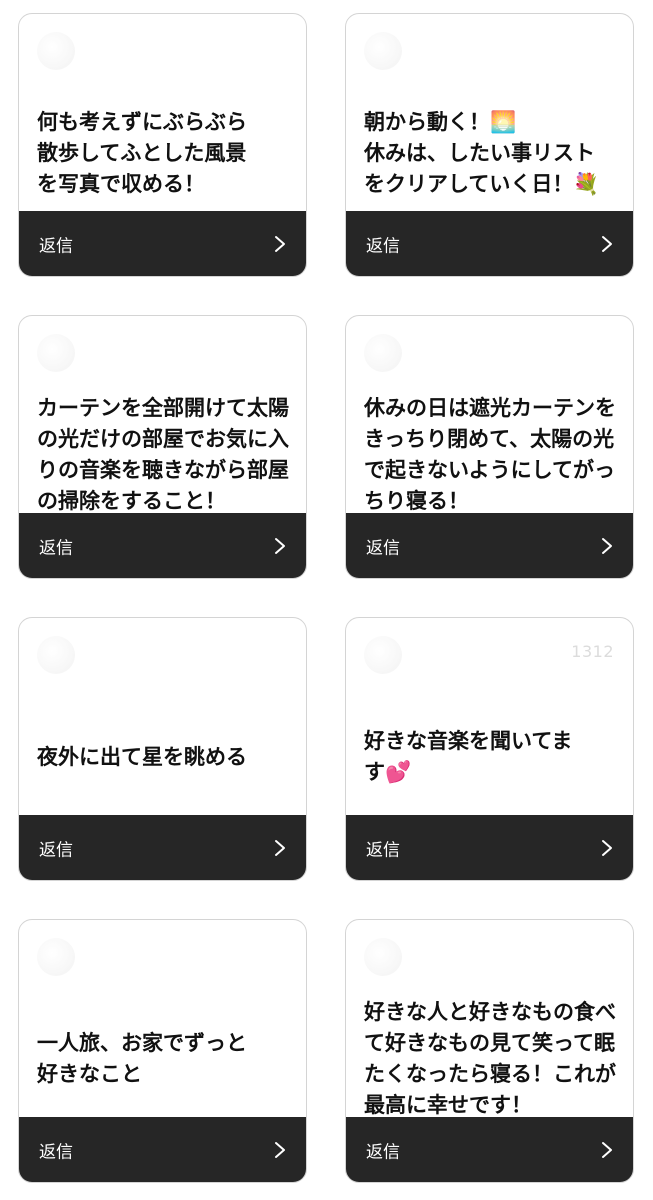 This screenshot has height=1200, width=653. What do you see at coordinates (592, 651) in the screenshot?
I see `user-handle: 1312` at bounding box center [592, 651].